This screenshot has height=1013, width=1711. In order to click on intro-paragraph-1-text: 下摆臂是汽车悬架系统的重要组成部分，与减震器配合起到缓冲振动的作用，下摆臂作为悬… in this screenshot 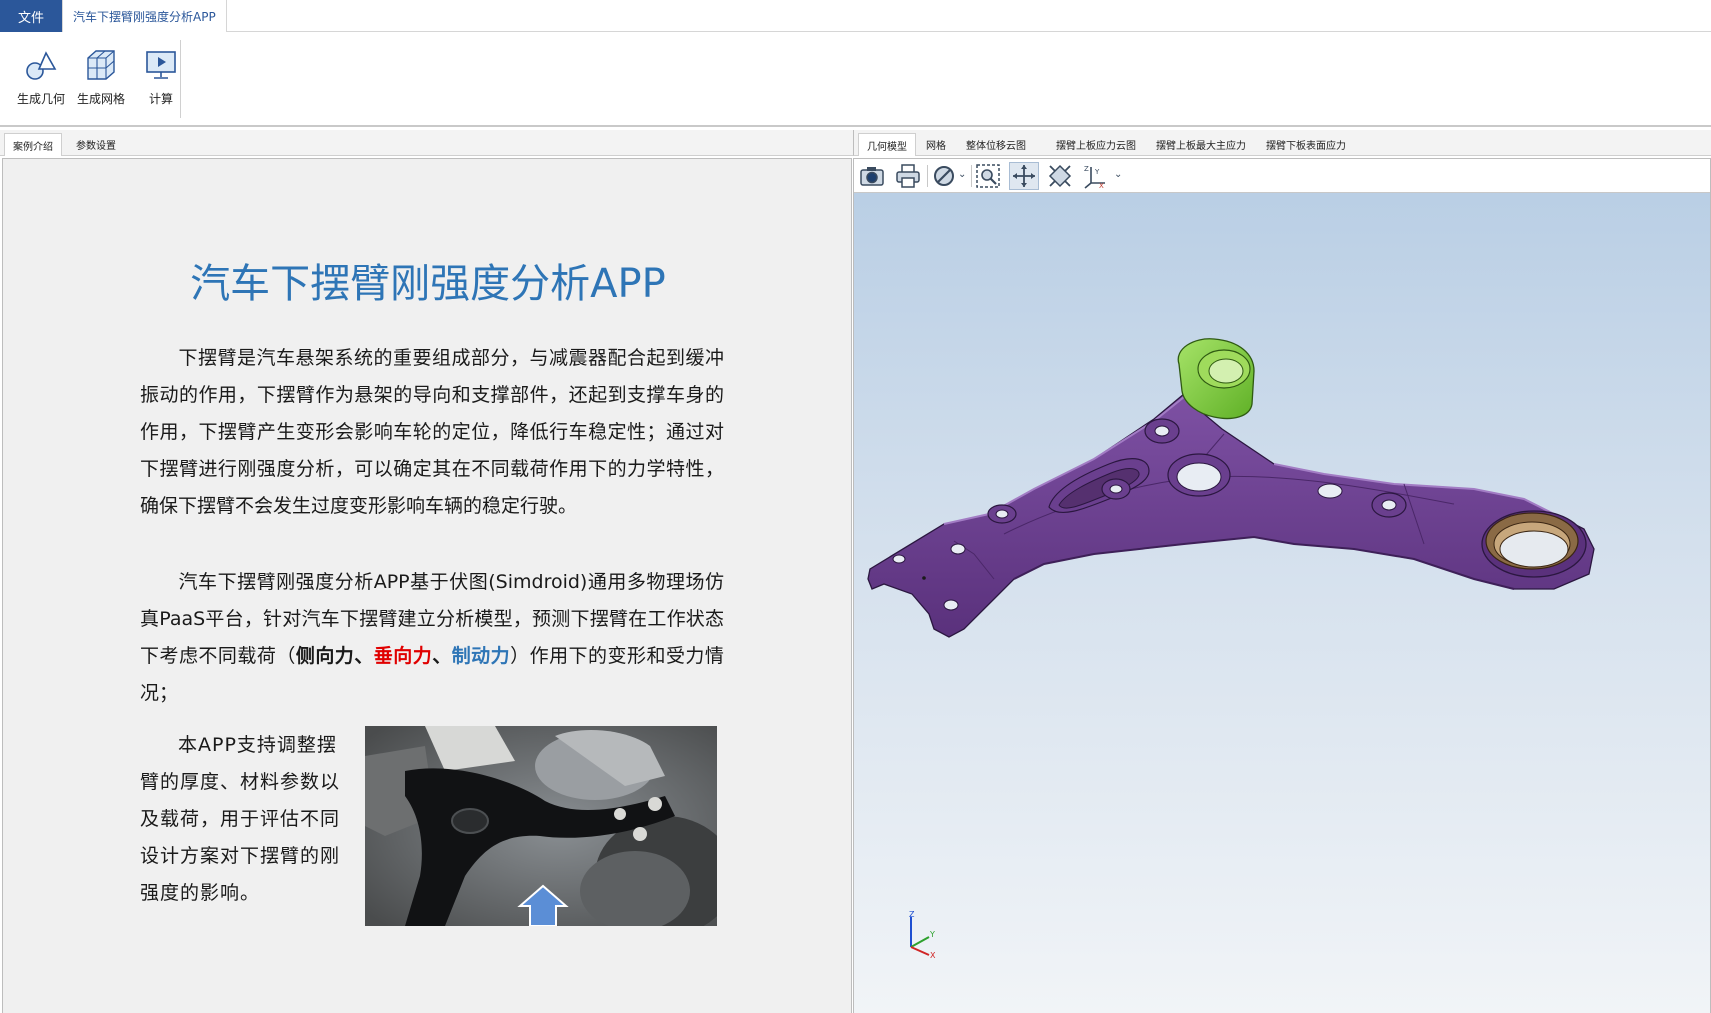, I will do `click(432, 432)`.